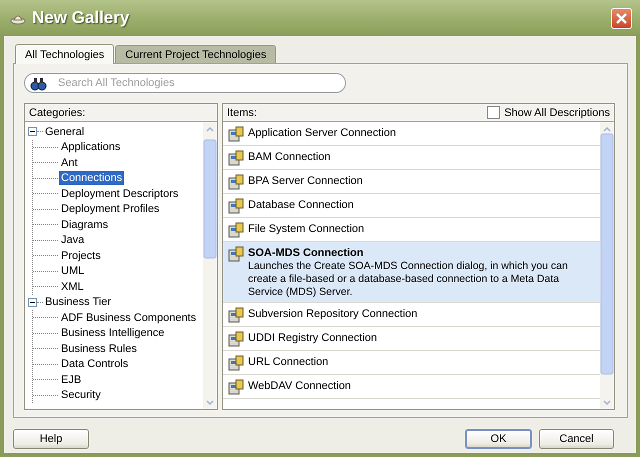 This screenshot has width=640, height=457. I want to click on close-button, so click(621, 18).